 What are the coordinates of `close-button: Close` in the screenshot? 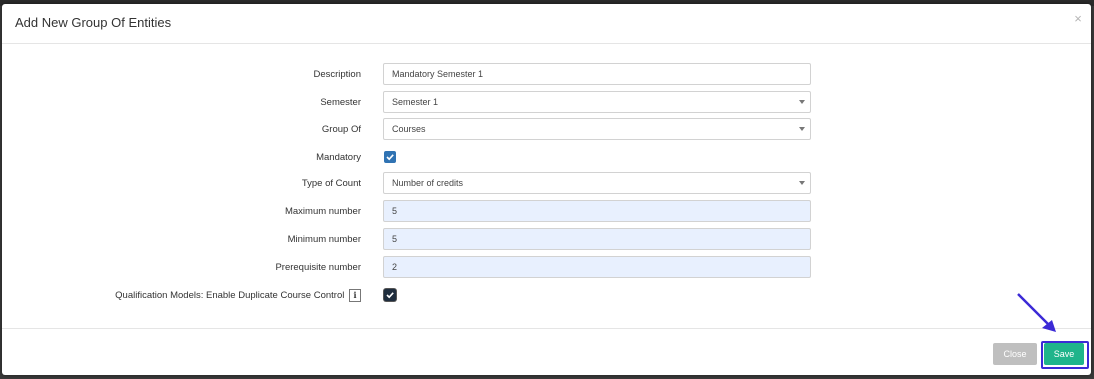 It's located at (1015, 354).